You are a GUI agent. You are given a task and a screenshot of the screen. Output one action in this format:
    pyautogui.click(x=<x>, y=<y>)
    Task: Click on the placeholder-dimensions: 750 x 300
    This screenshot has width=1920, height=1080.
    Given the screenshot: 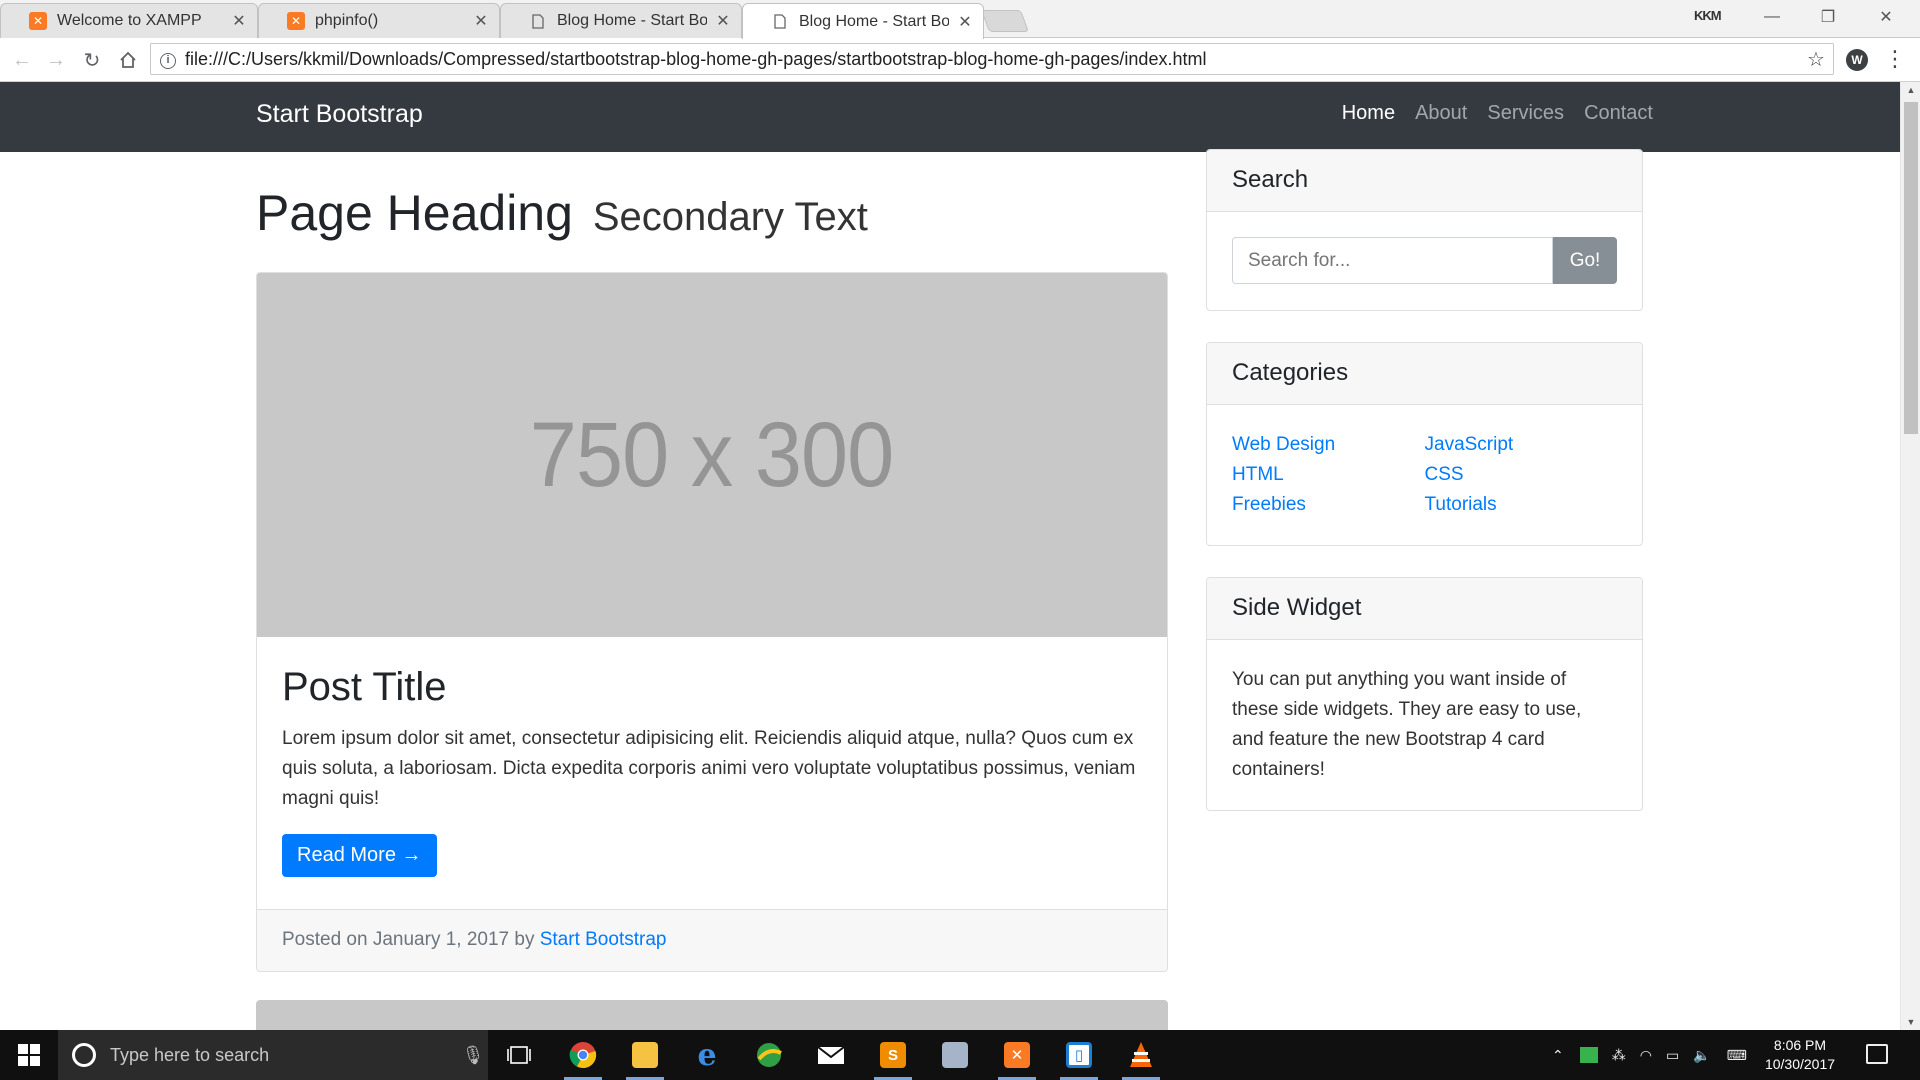 What is the action you would take?
    pyautogui.click(x=712, y=454)
    